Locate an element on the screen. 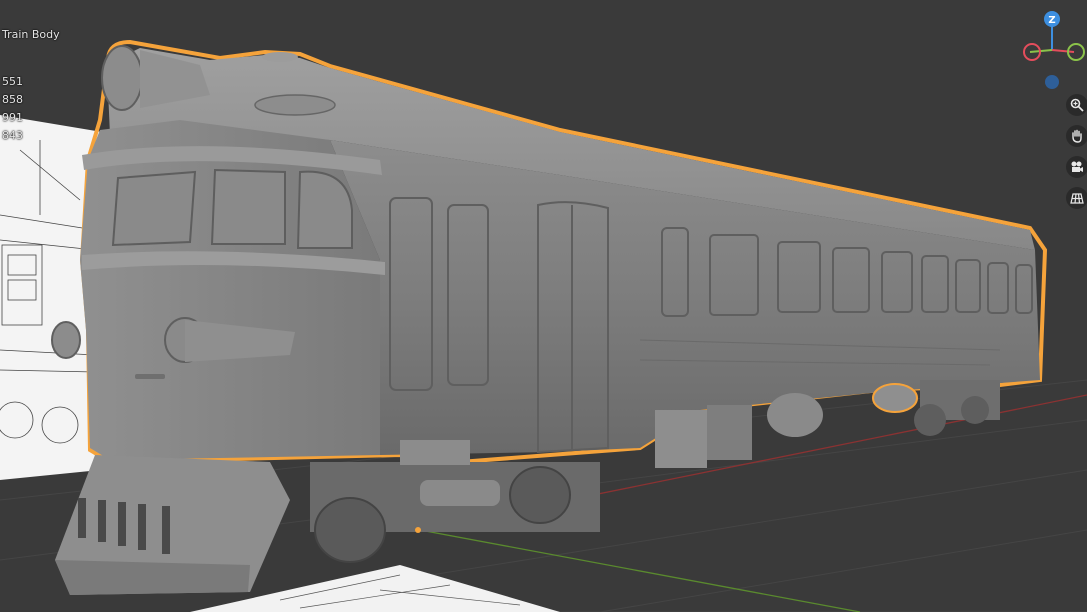 Image resolution: width=1087 pixels, height=612 pixels. front-pilot is located at coordinates (172, 525).